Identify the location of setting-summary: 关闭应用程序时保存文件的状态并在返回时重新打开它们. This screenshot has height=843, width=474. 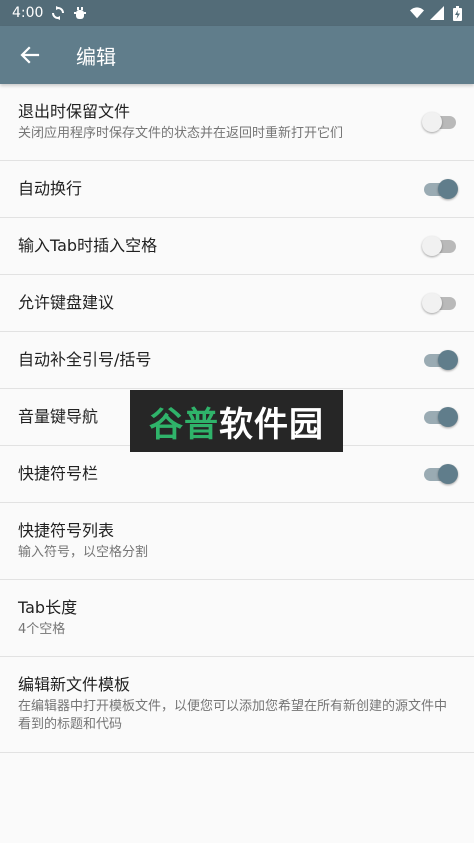
(181, 133).